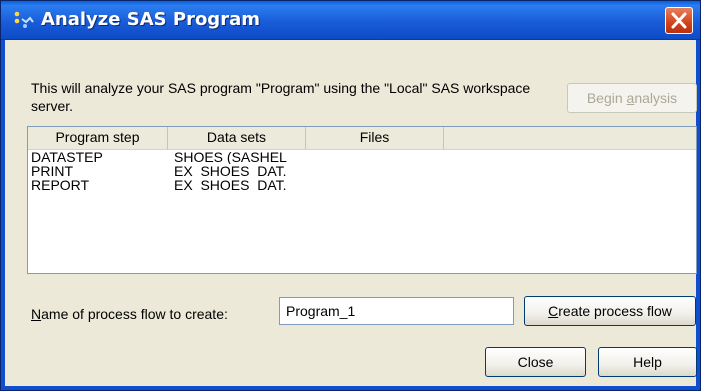 This screenshot has width=701, height=391. I want to click on window-frame-left, so click(3, 215).